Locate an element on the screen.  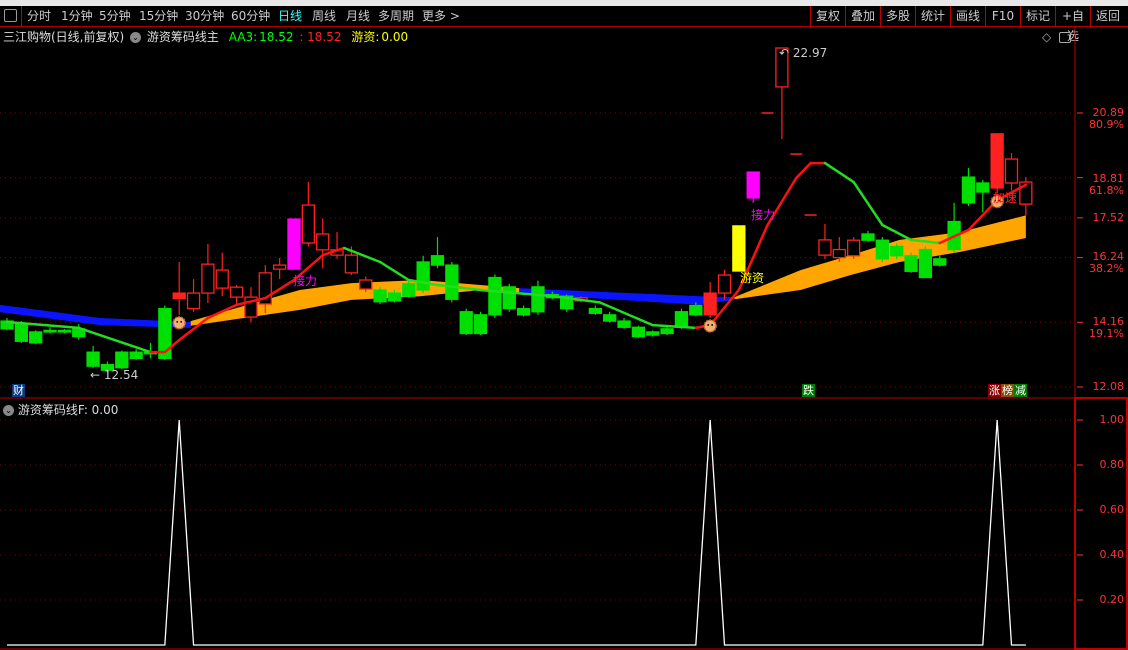
rise-tag: 涨 is located at coordinates (994, 390).